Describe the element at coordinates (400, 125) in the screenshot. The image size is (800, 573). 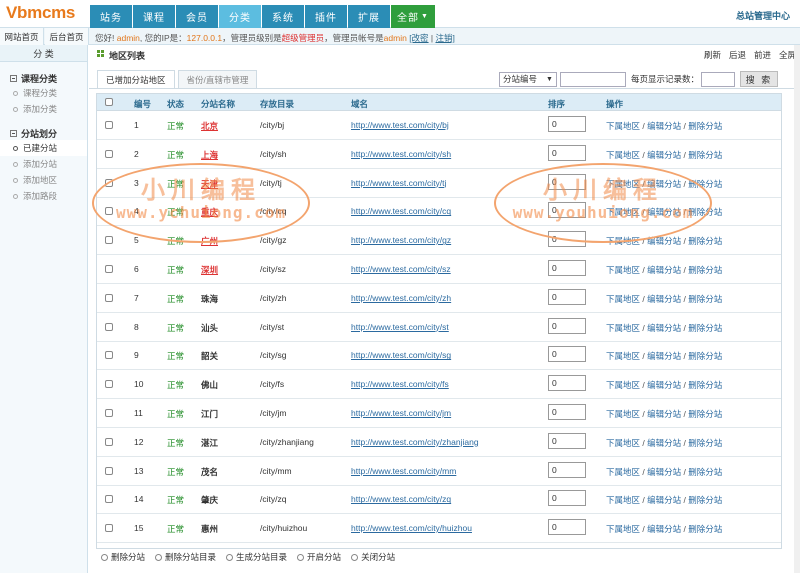
I see `row-domain-link: http://www.test.com/city/bj` at that location.